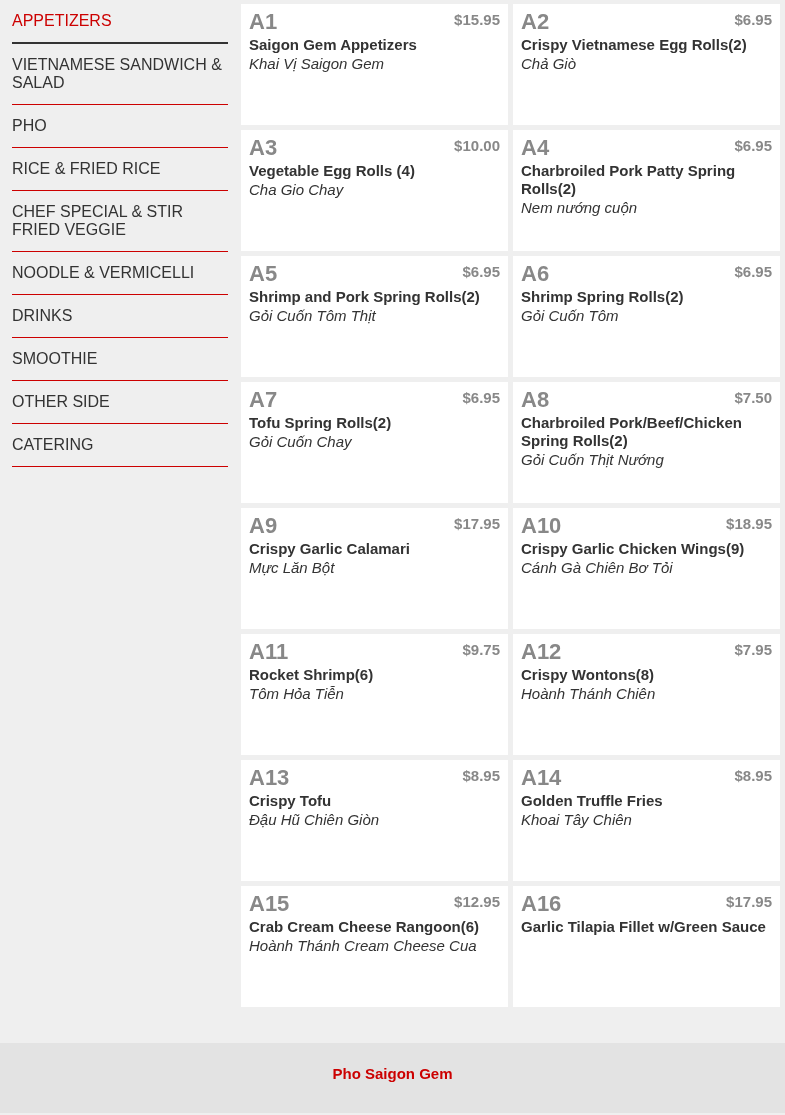  Describe the element at coordinates (120, 126) in the screenshot. I see `category-link: PHO` at that location.